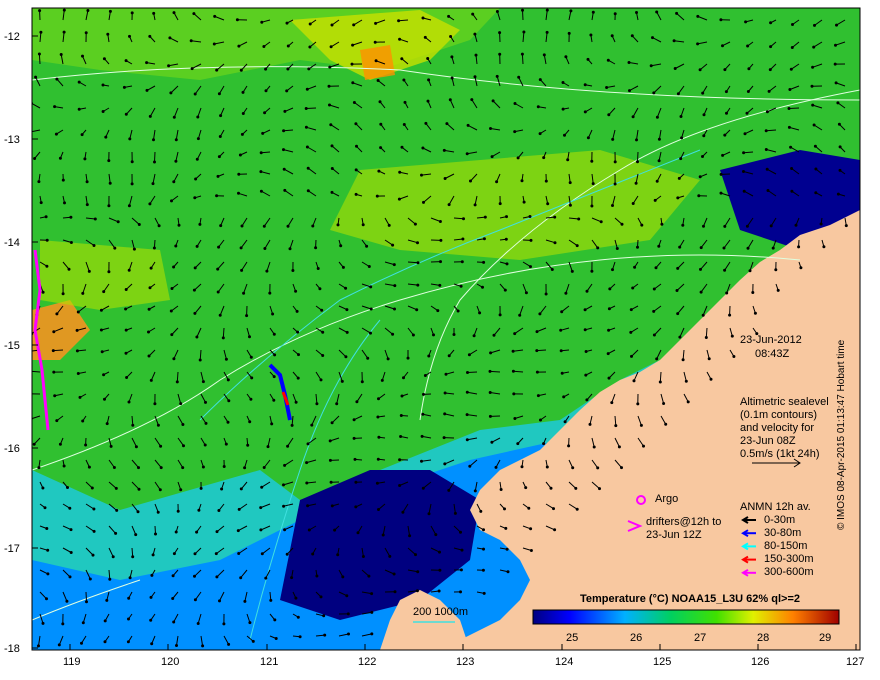 Image resolution: width=880 pixels, height=680 pixels. What do you see at coordinates (783, 533) in the screenshot?
I see `anmn-item-label: 30-80m` at bounding box center [783, 533].